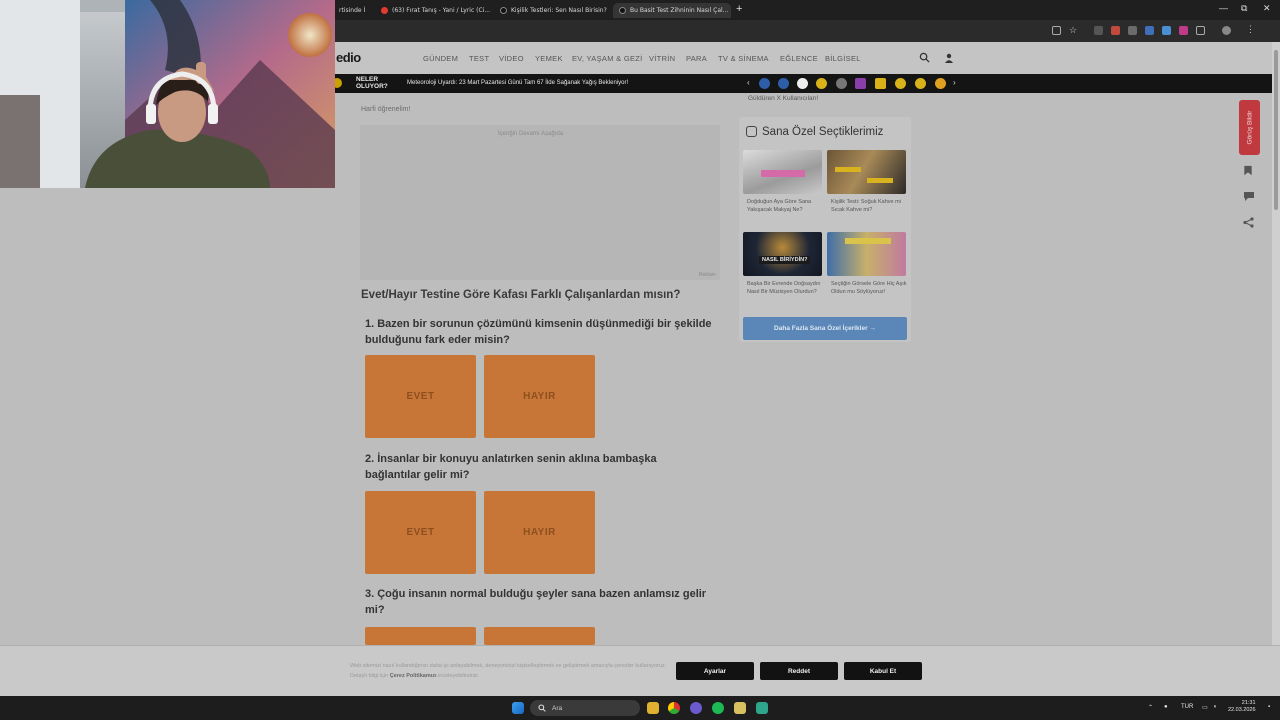 Image resolution: width=1280 pixels, height=720 pixels. I want to click on nav-vitrin: VİTRİN, so click(662, 58).